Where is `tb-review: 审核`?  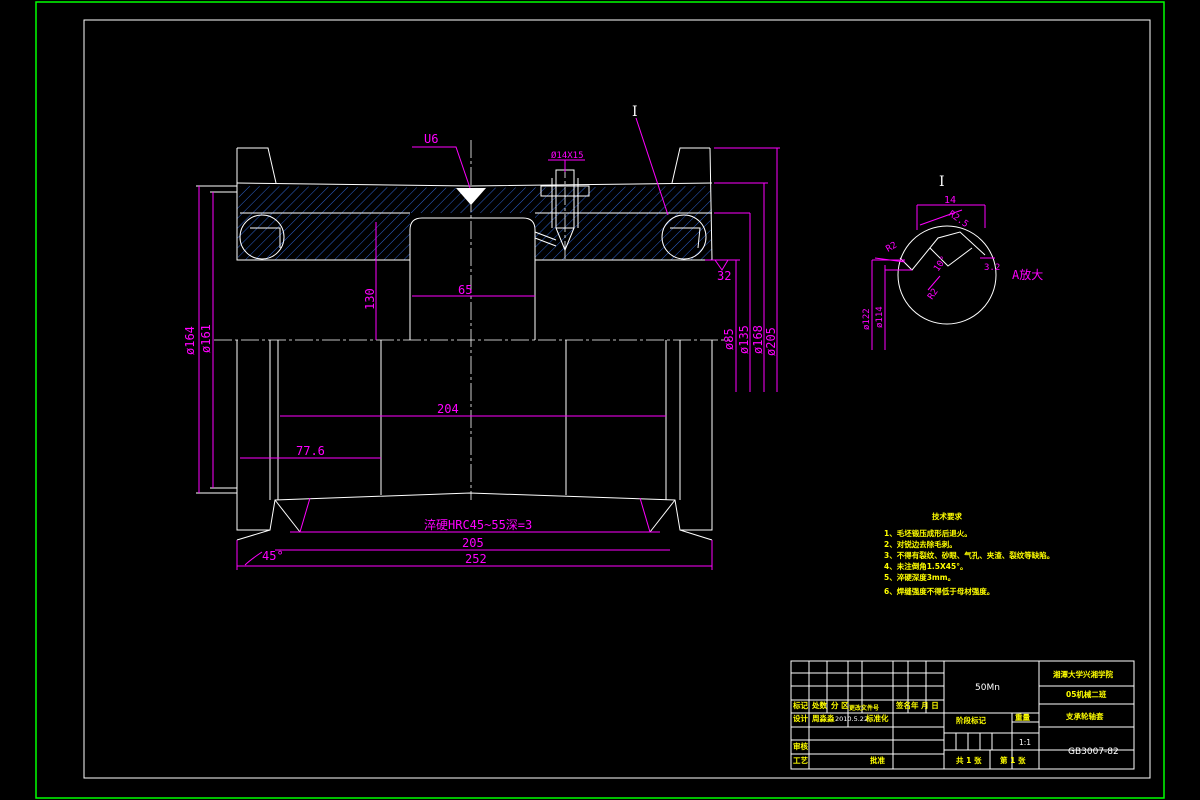
tb-review: 审核 is located at coordinates (800, 746).